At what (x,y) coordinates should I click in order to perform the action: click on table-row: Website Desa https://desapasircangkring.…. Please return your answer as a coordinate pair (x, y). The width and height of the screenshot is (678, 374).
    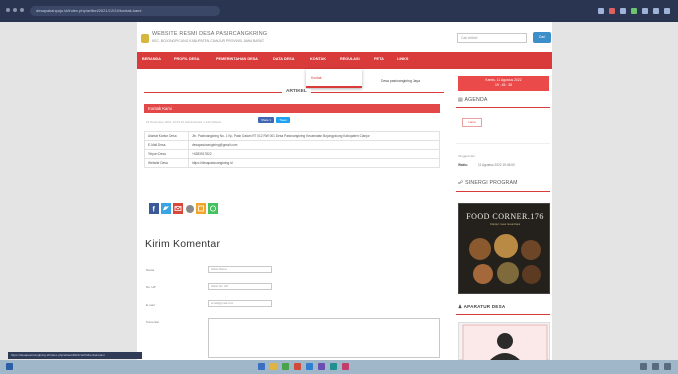
    Looking at the image, I should click on (292, 163).